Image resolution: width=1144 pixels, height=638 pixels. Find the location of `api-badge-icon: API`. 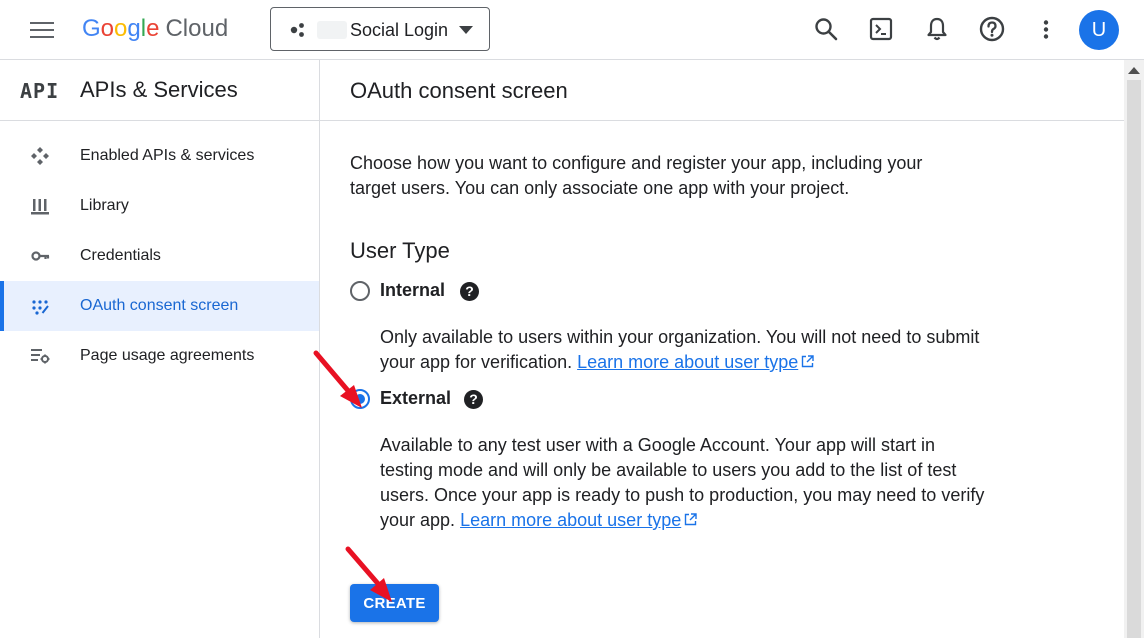

api-badge-icon: API is located at coordinates (40, 91).